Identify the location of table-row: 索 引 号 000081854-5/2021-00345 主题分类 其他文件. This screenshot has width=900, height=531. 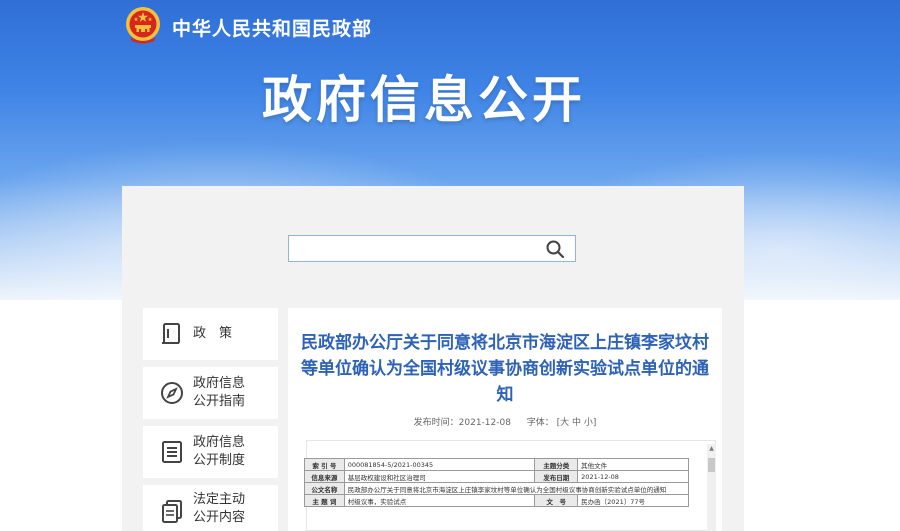
(496, 464).